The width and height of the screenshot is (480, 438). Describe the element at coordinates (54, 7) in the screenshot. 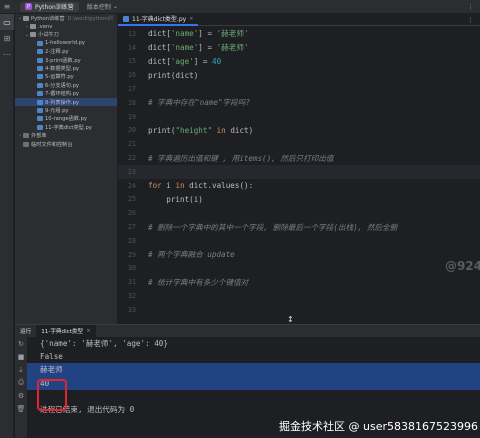

I see `project-name: Python训练营` at that location.